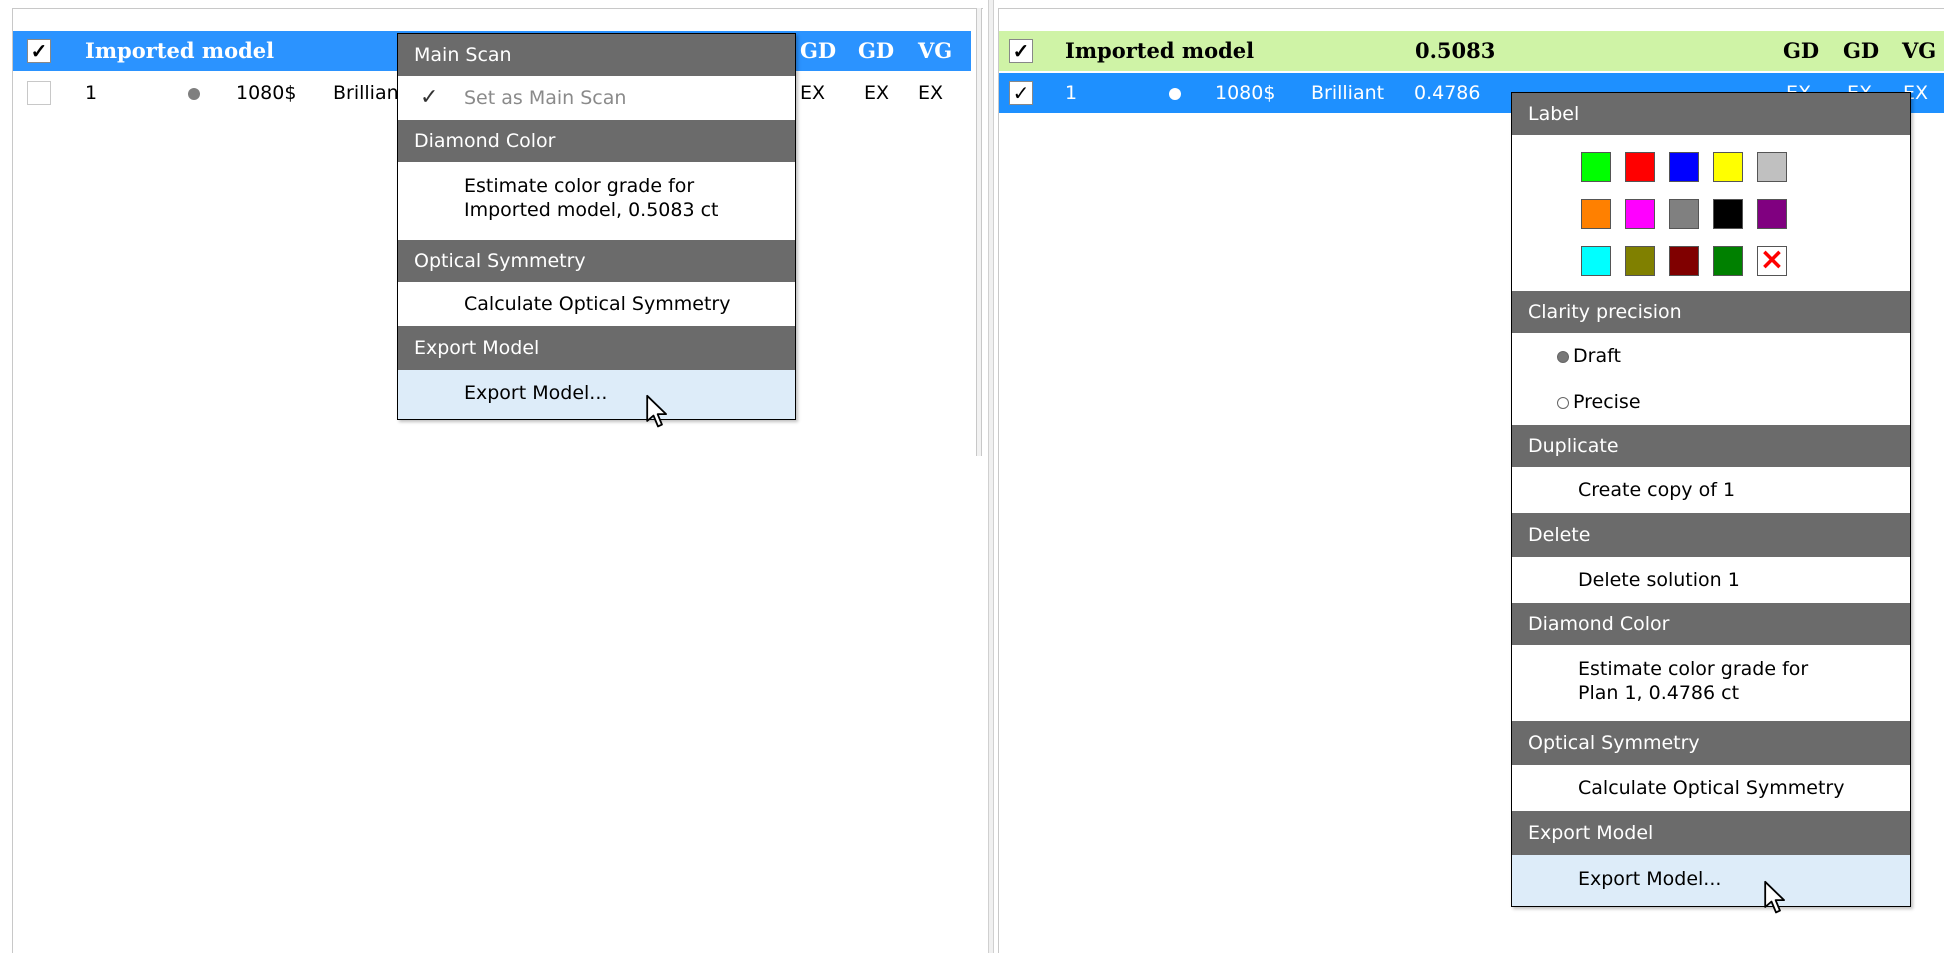  Describe the element at coordinates (12, 704) in the screenshot. I see `left-panel-border` at that location.